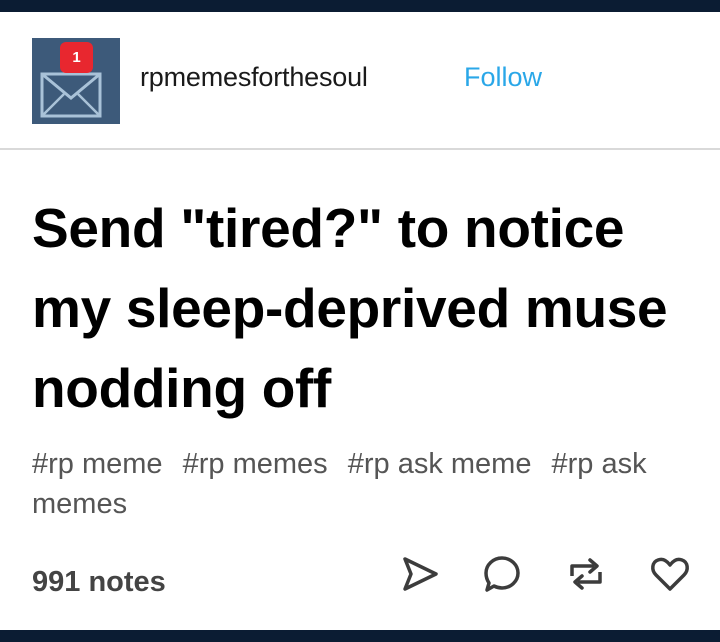 The height and width of the screenshot is (642, 720). What do you see at coordinates (360, 149) in the screenshot?
I see `header-divider` at bounding box center [360, 149].